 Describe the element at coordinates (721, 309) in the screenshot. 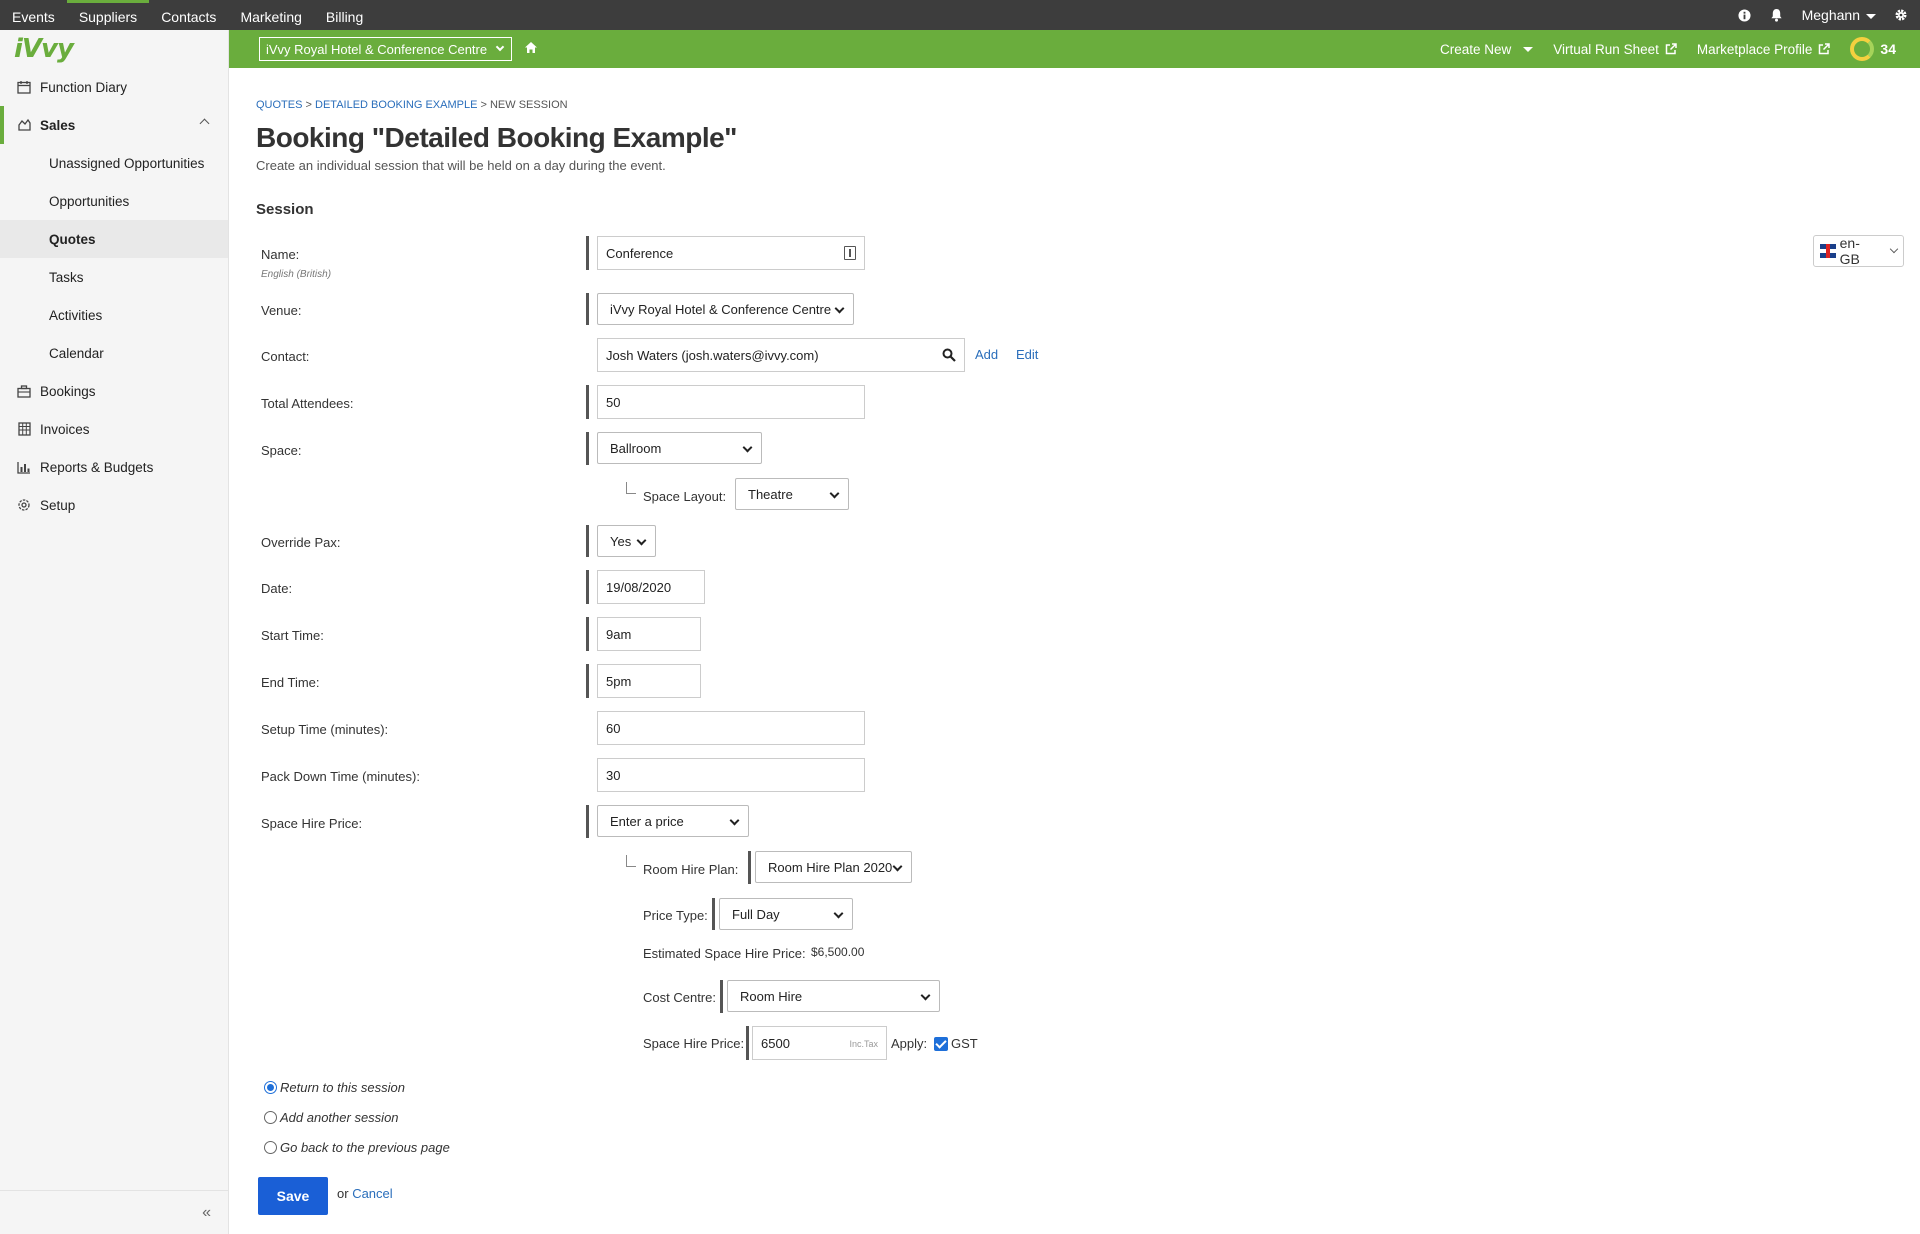

I see `venue-value: iVvy Royal Hotel & Conference Centre` at that location.